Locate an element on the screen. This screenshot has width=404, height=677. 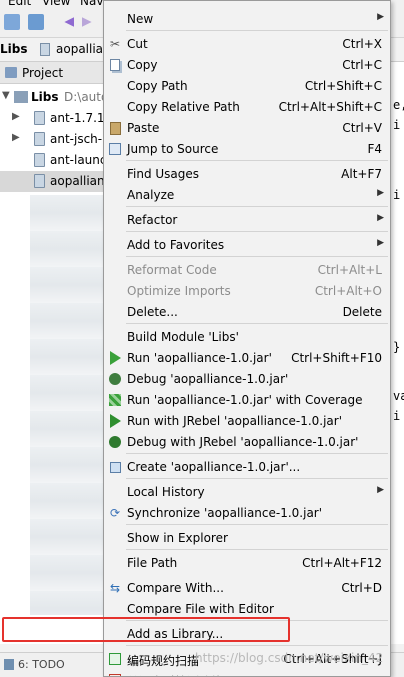
coverage-icon is located at coordinates (115, 400).